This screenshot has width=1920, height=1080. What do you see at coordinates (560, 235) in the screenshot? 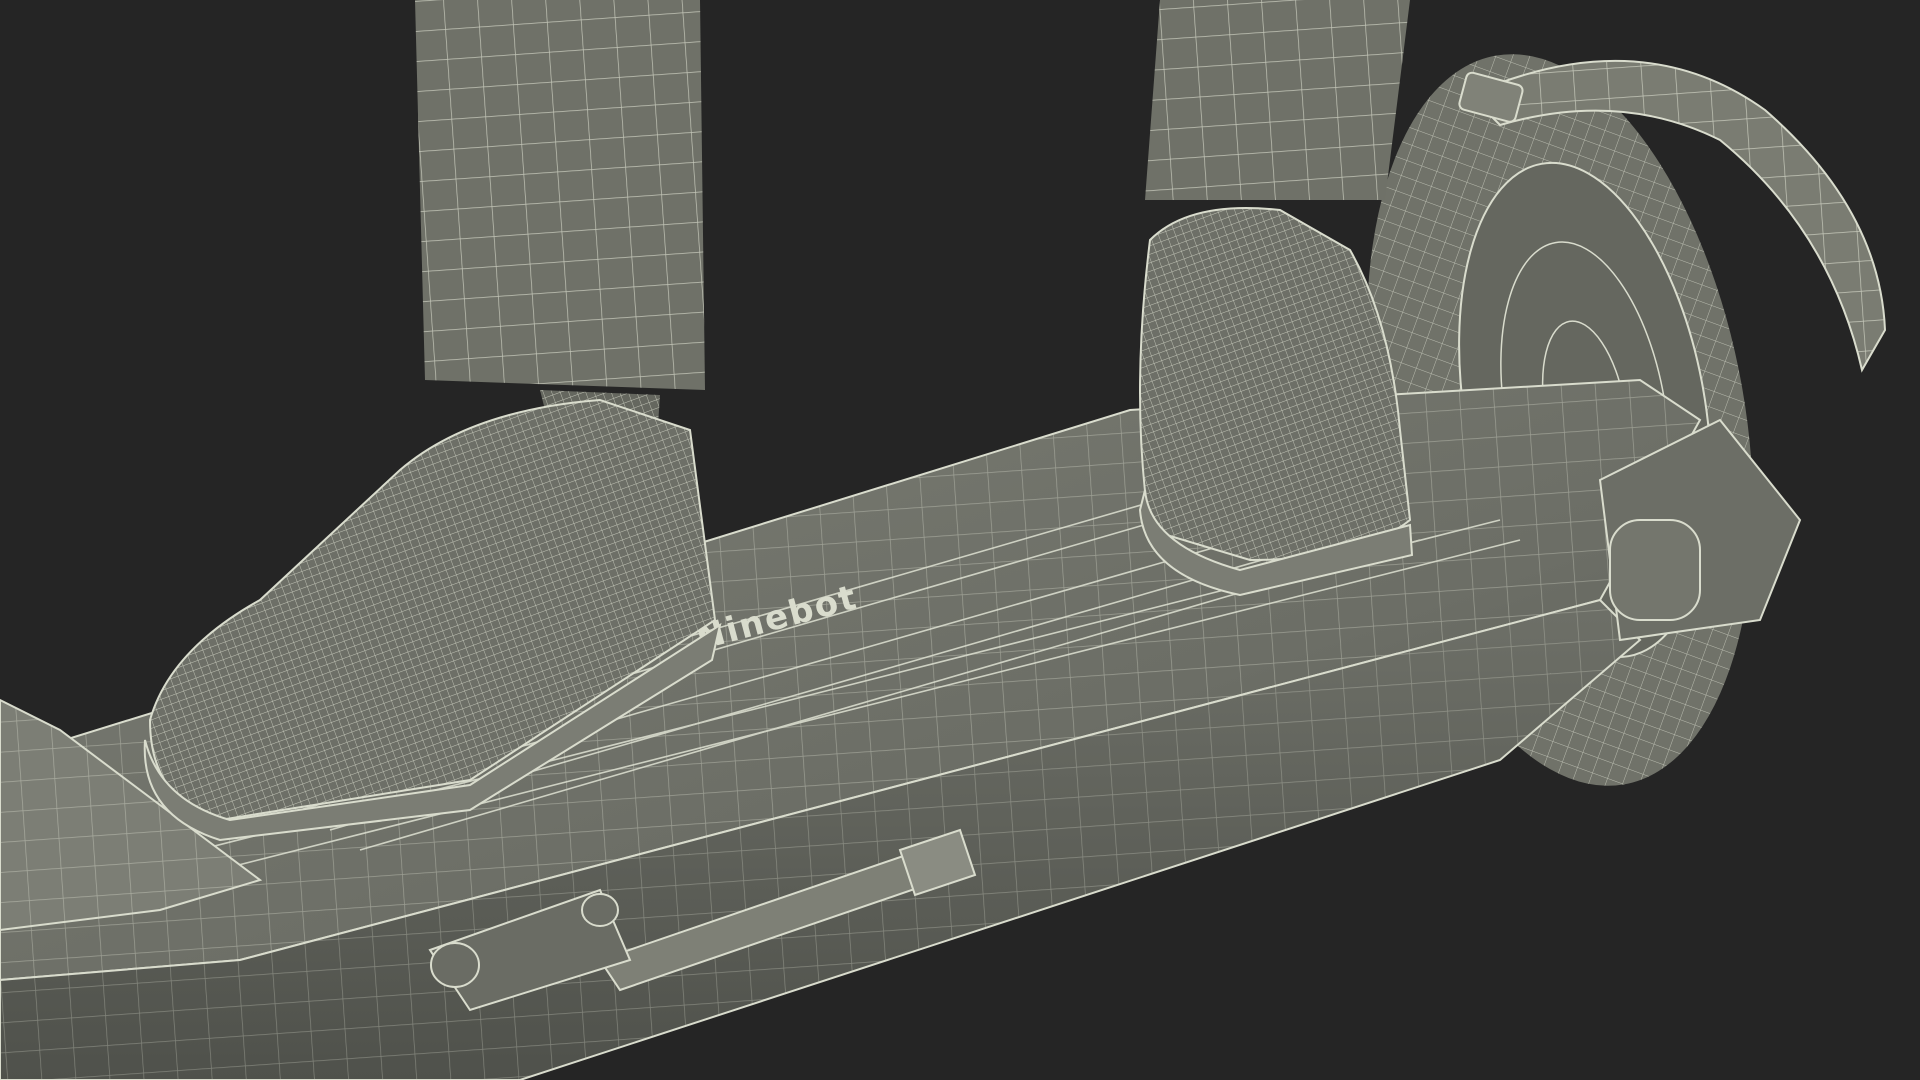
I see `left-leg` at bounding box center [560, 235].